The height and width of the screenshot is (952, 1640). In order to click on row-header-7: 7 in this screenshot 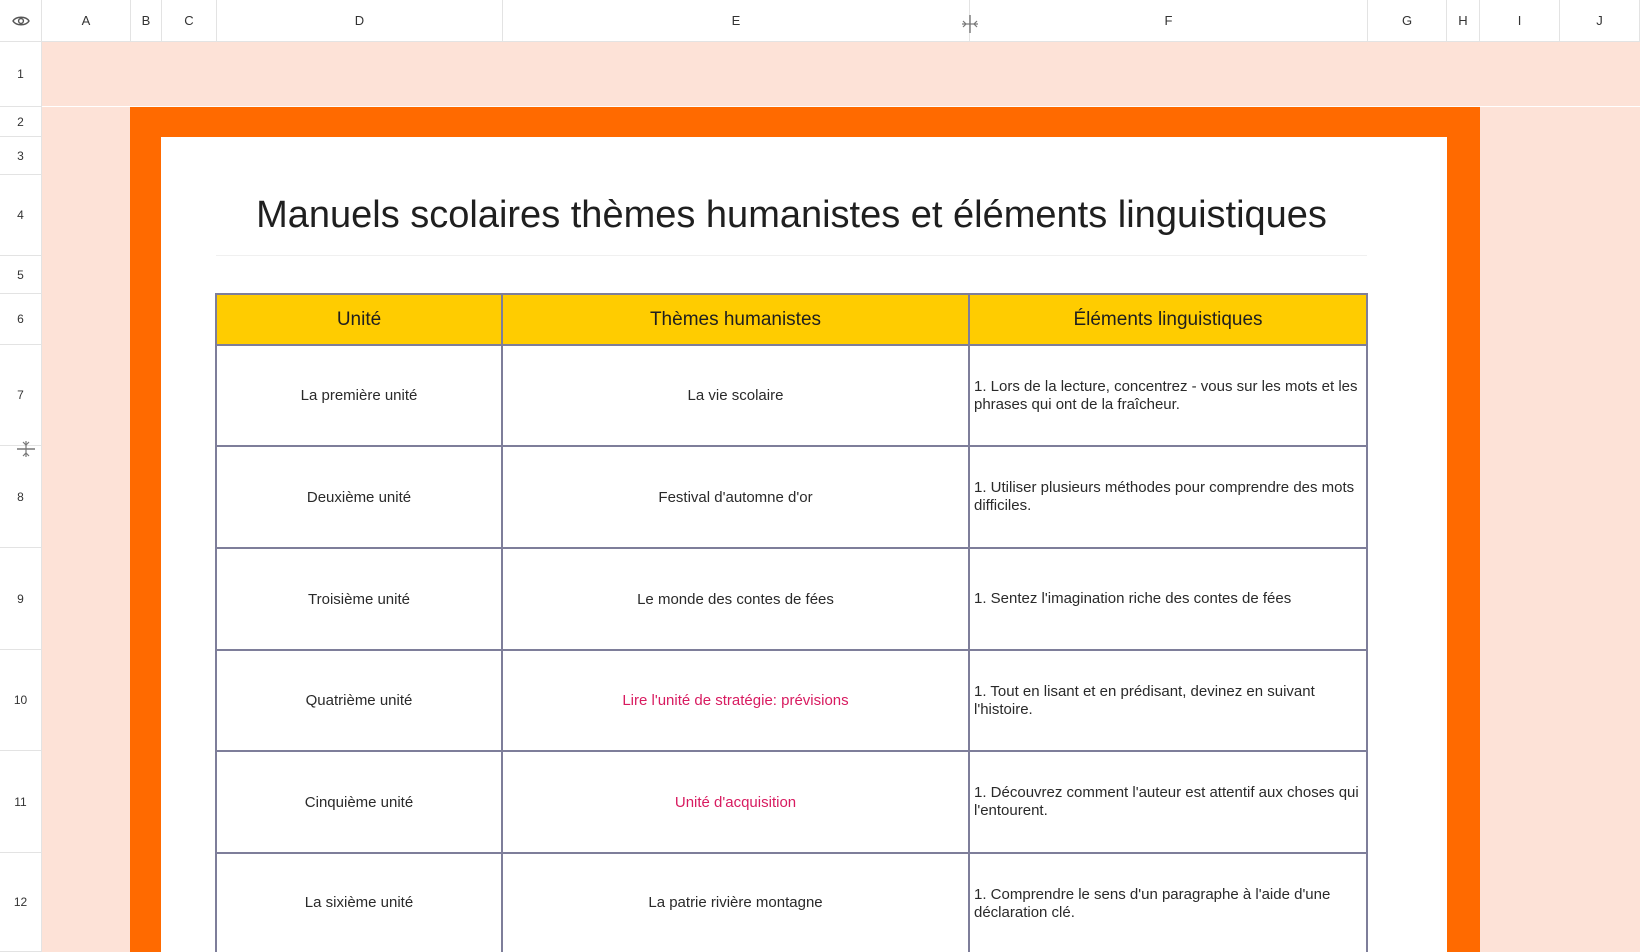, I will do `click(21, 395)`.